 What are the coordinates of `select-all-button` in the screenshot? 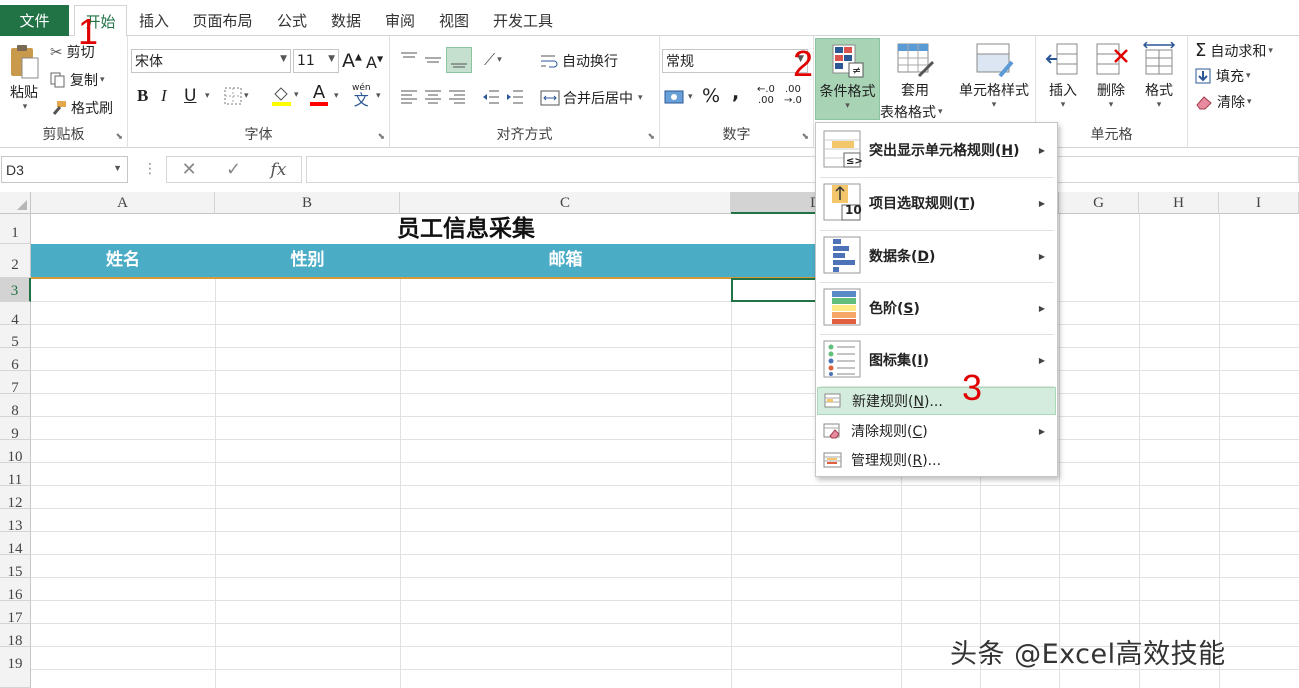 It's located at (15, 203).